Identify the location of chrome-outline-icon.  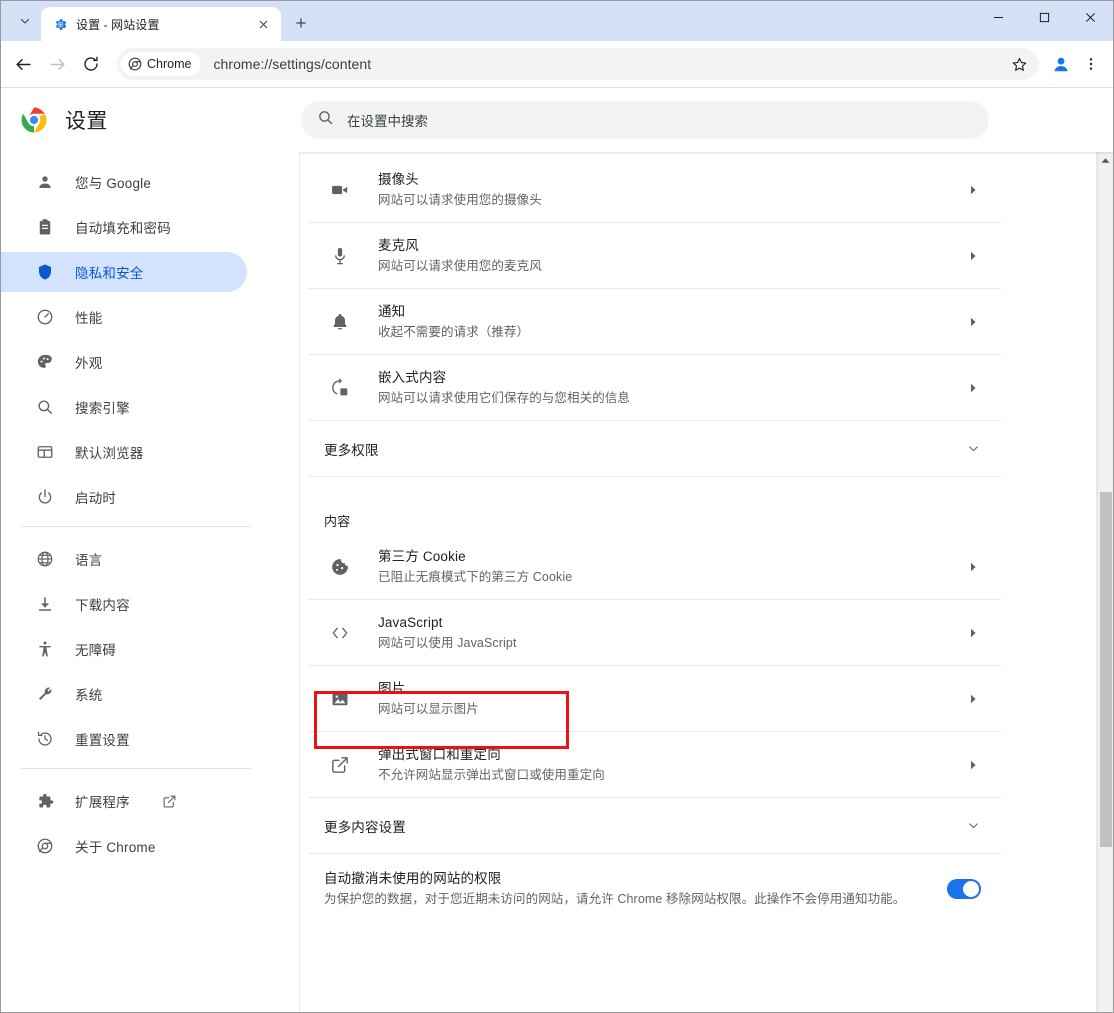
(135, 64).